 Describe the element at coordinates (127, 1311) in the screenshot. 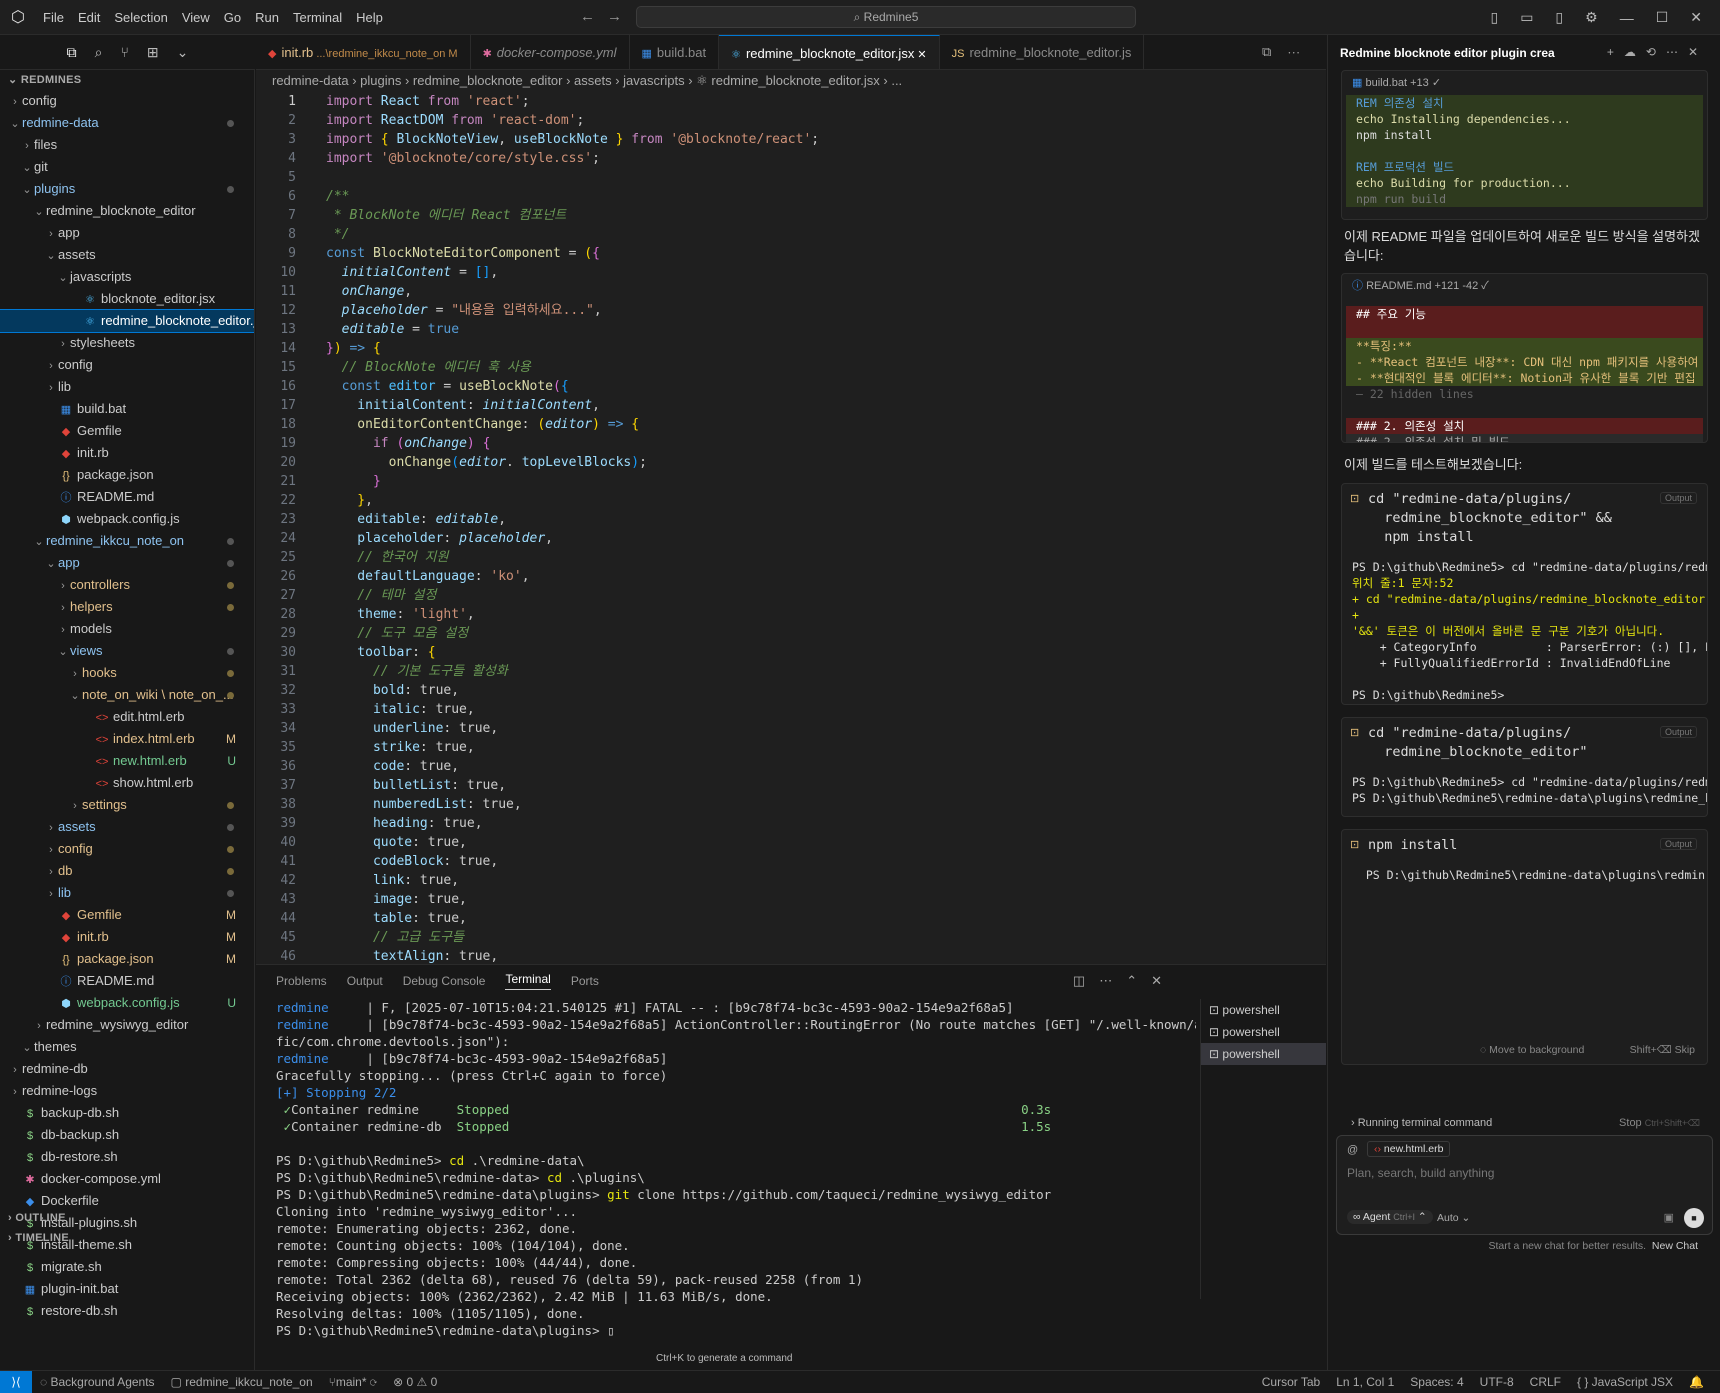

I see `tree-item: $ restore-db.sh` at that location.